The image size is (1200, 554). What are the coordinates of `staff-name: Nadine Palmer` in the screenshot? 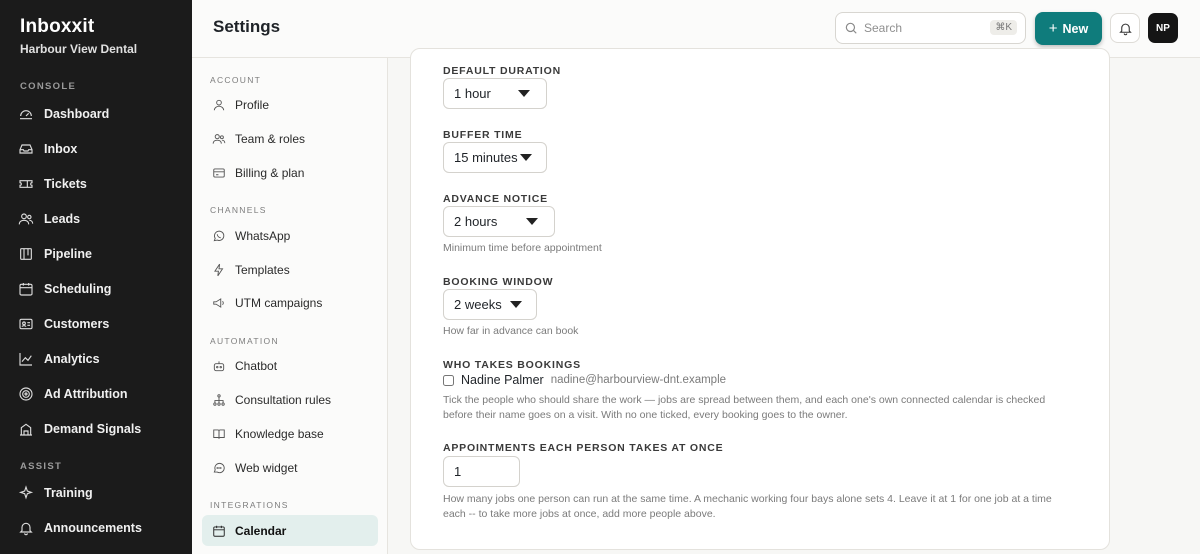 It's located at (502, 380).